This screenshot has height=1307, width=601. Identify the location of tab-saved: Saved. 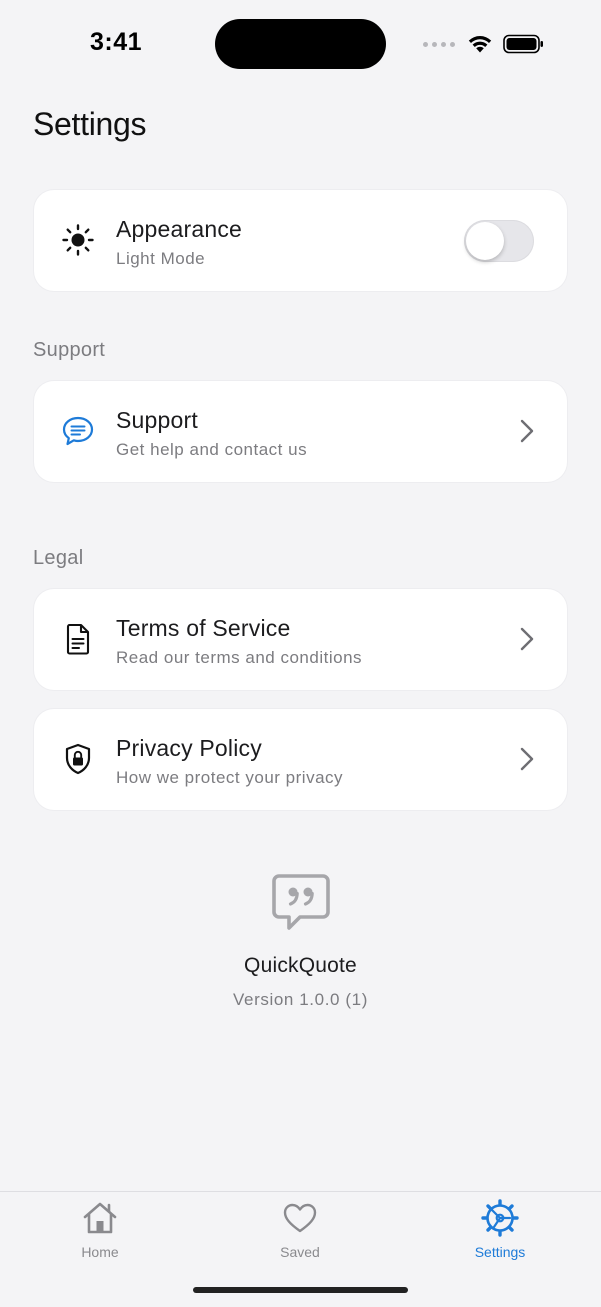
(300, 1229).